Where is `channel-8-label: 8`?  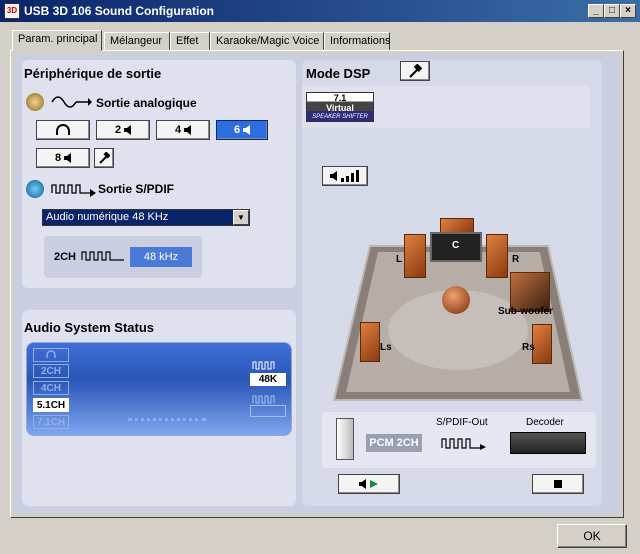
channel-8-label: 8 is located at coordinates (58, 158).